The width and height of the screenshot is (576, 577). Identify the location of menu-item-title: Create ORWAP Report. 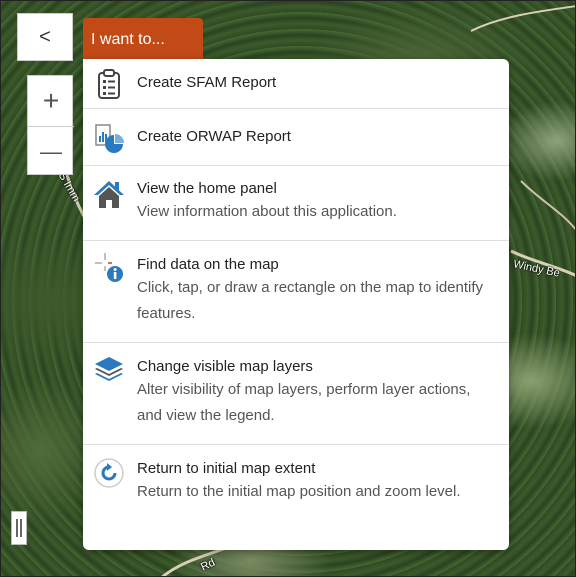
(214, 136).